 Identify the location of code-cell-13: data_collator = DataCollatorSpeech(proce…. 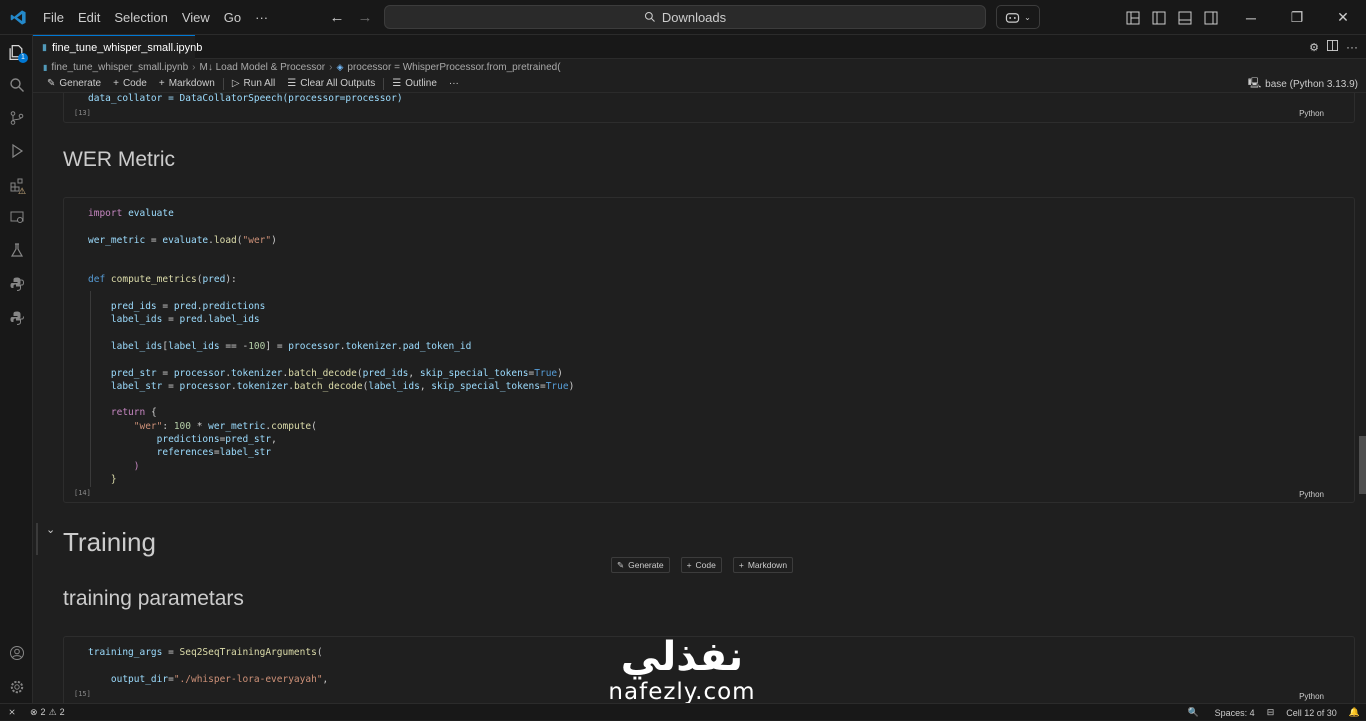
(709, 108).